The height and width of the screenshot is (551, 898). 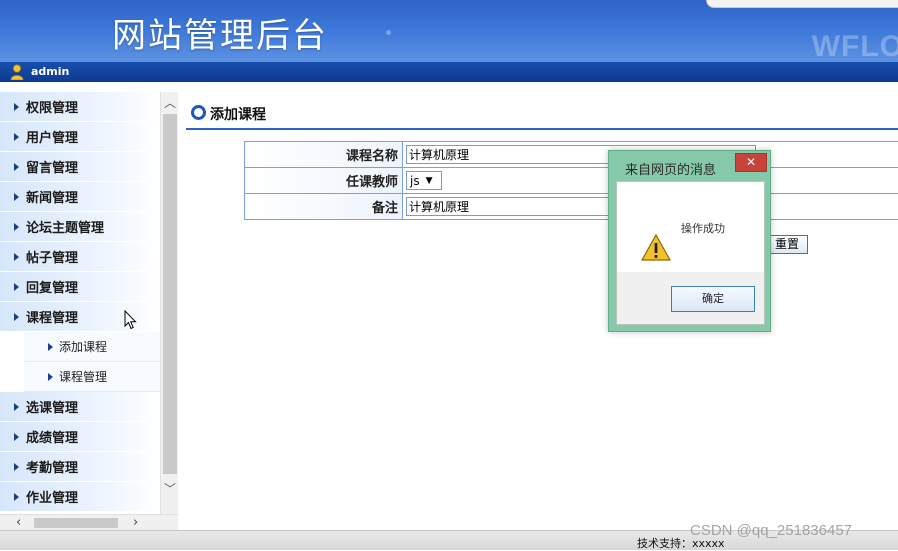 What do you see at coordinates (238, 114) in the screenshot?
I see `section-title: 添加课程` at bounding box center [238, 114].